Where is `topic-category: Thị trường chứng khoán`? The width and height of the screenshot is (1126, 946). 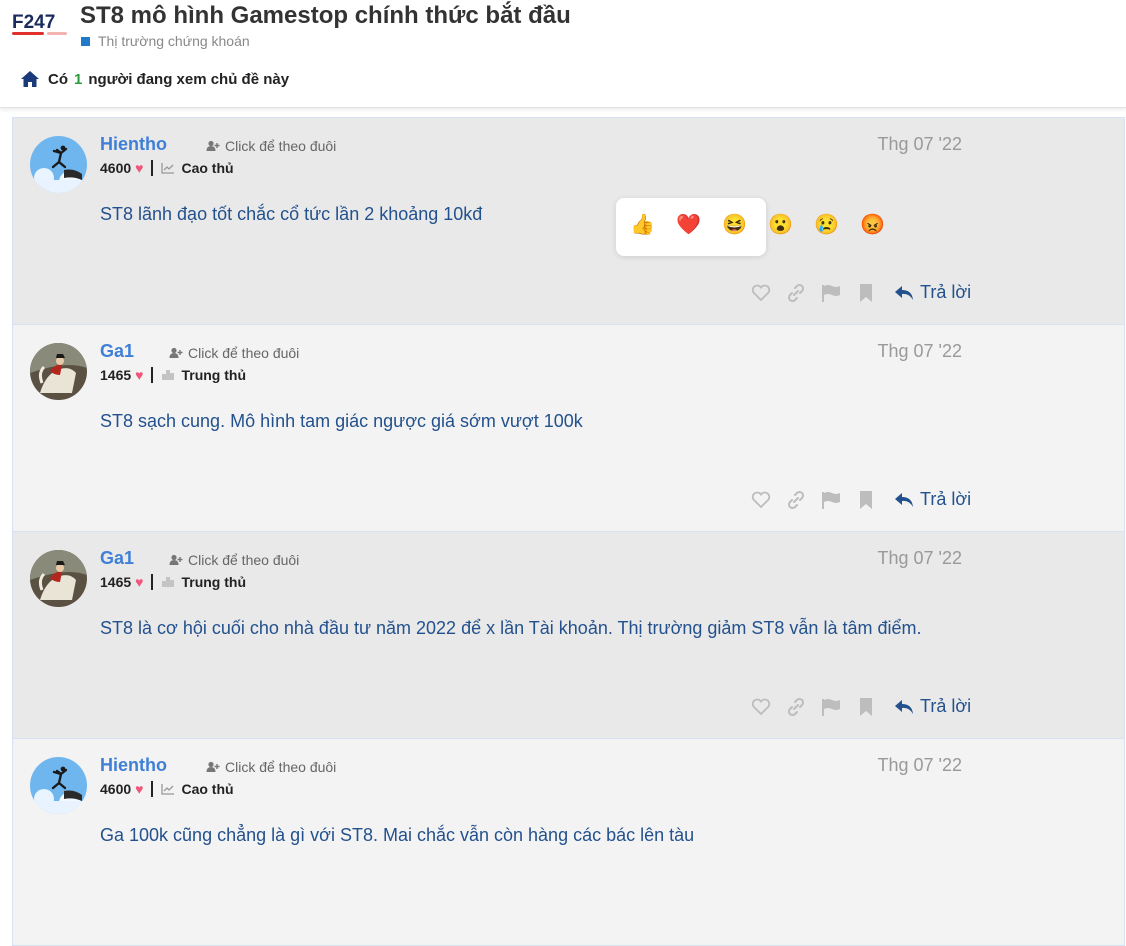 topic-category: Thị trường chứng khoán is located at coordinates (165, 41).